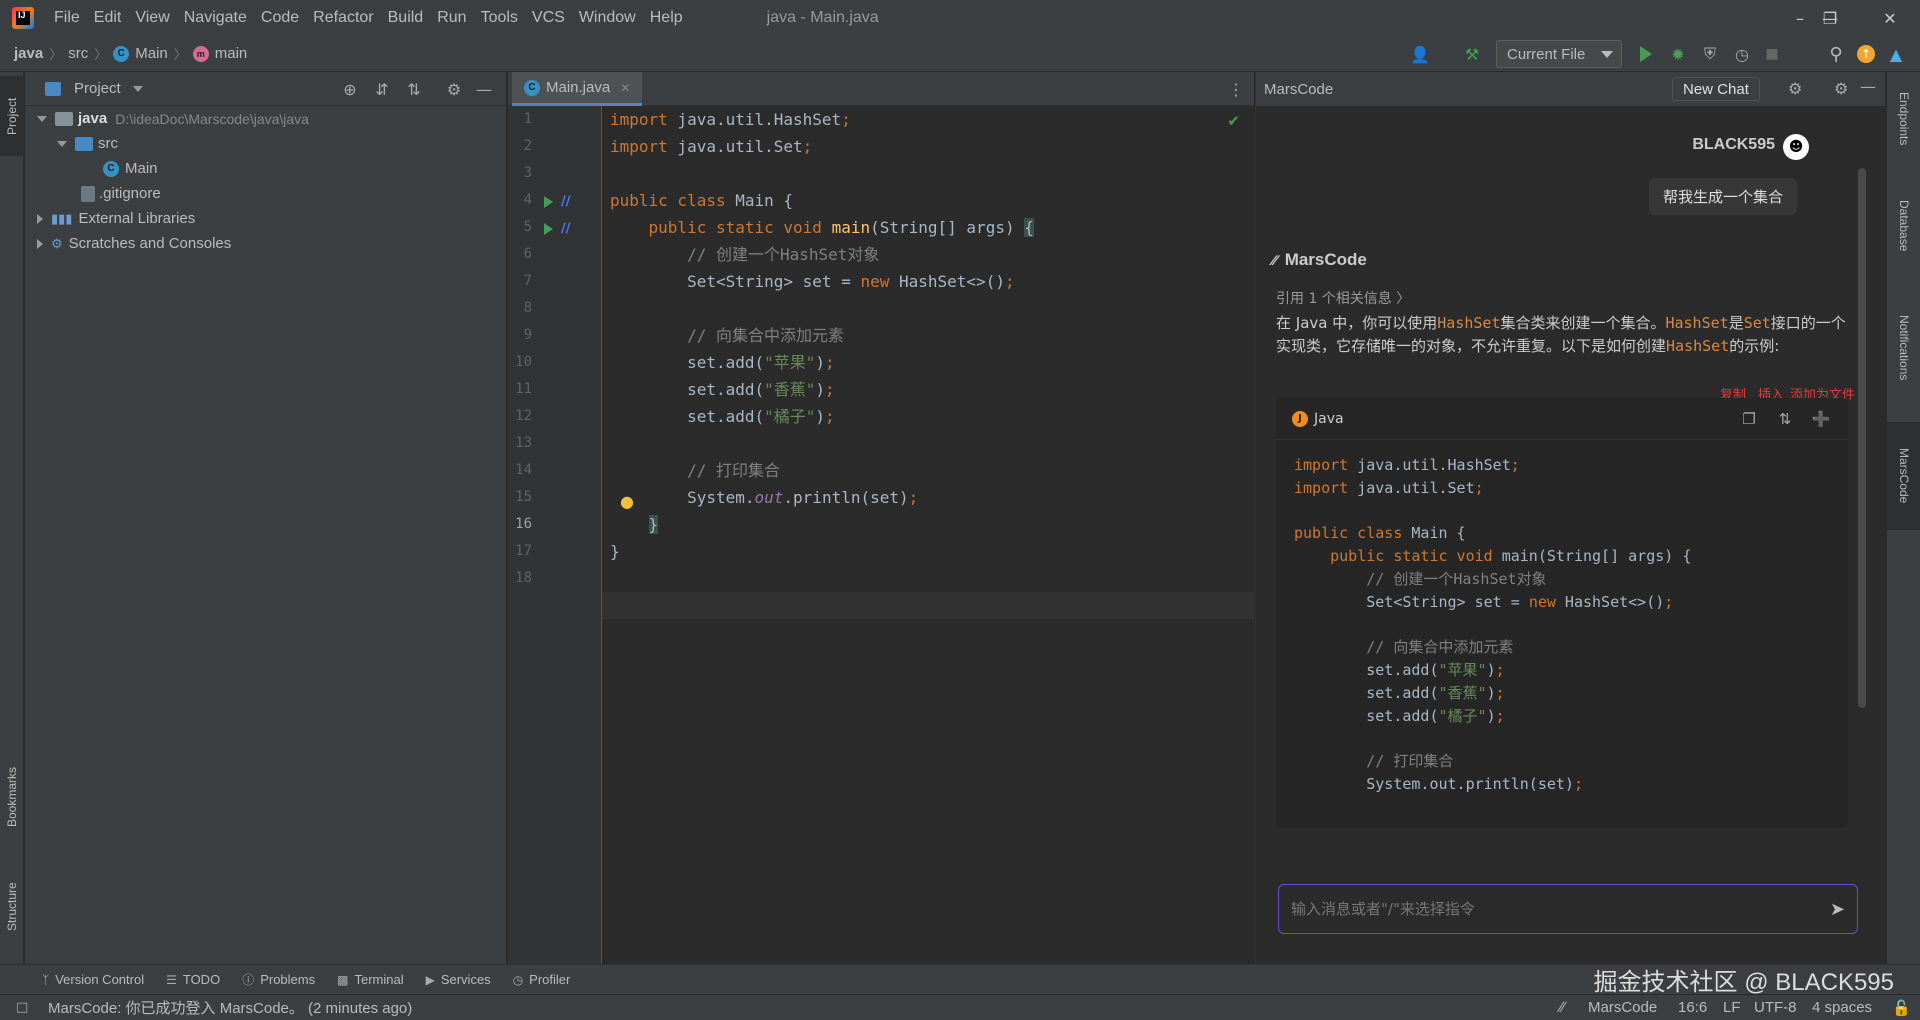 Image resolution: width=1920 pixels, height=1020 pixels. Describe the element at coordinates (215, 18) in the screenshot. I see `menu-navigate: Navigate` at that location.